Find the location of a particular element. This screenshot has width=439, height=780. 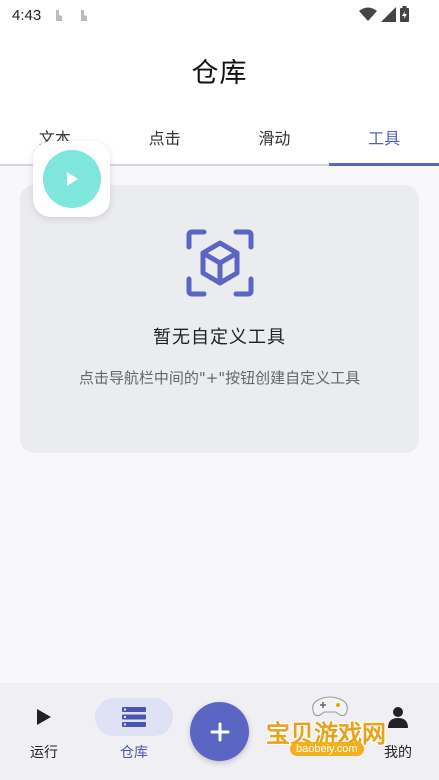

nav-label: 仓库 is located at coordinates (134, 753).